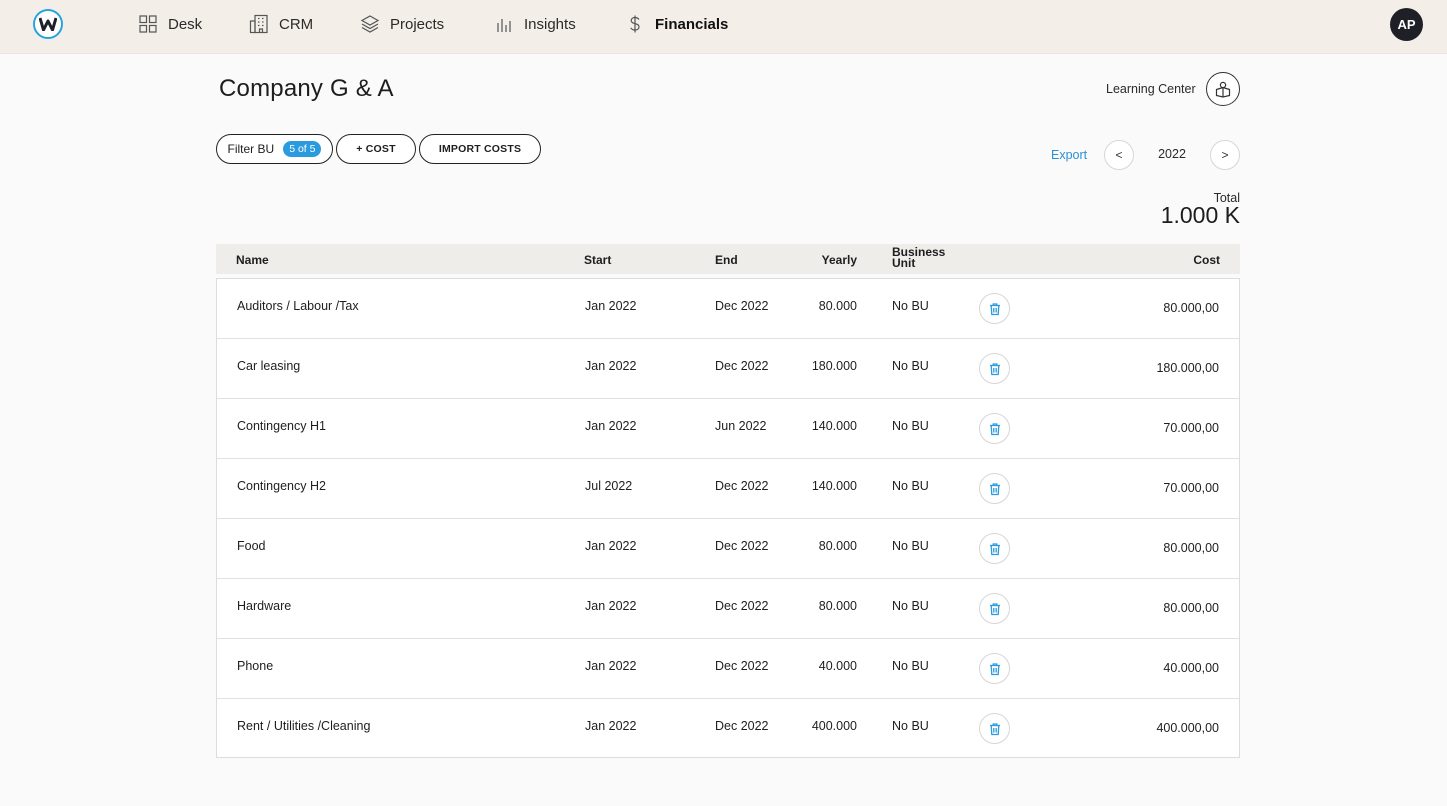  What do you see at coordinates (306, 88) in the screenshot?
I see `page-title: Company G & A` at bounding box center [306, 88].